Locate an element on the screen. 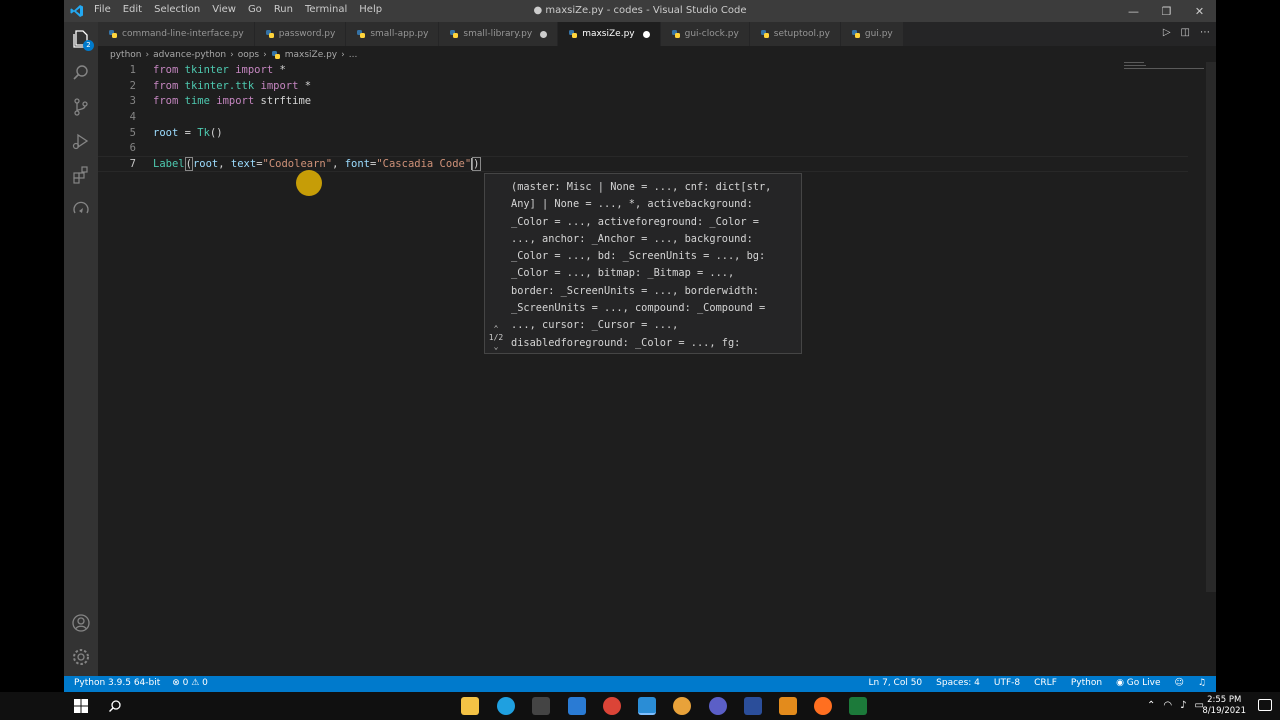 The height and width of the screenshot is (720, 1280). code-text: from tkinter.ttk import * is located at coordinates (232, 86).